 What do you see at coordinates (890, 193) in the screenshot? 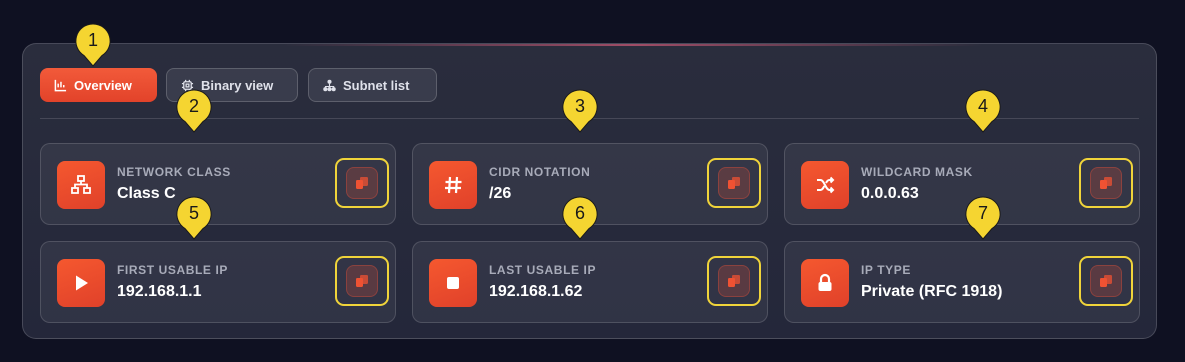
I see `card-value: 0.0.0.63` at bounding box center [890, 193].